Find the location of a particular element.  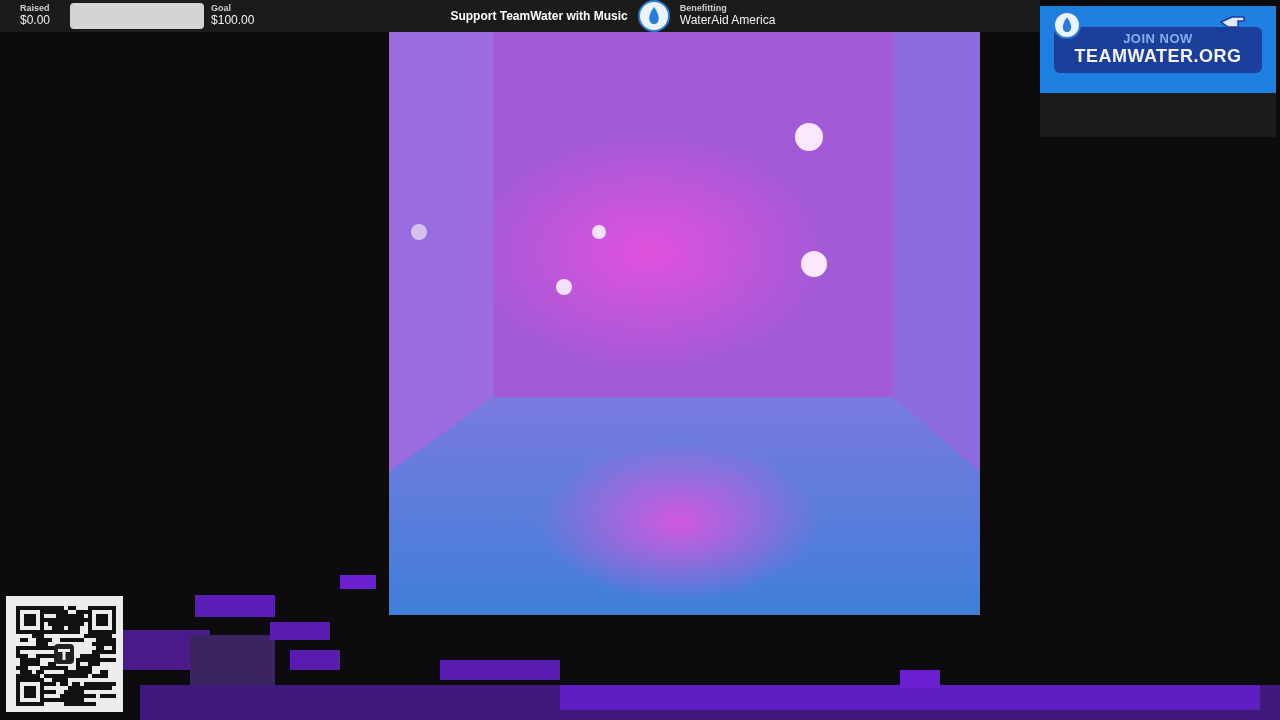

fundraiser-title: Support TeamWater with Music is located at coordinates (539, 16).